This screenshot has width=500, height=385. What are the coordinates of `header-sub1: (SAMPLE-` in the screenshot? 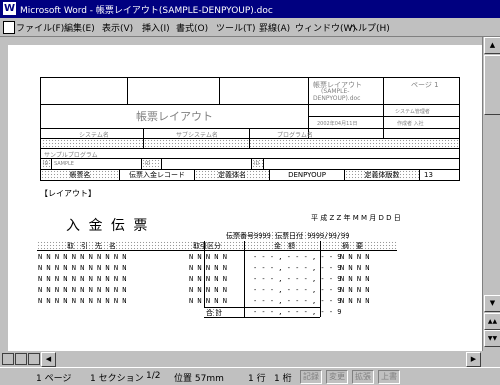 It's located at (335, 91).